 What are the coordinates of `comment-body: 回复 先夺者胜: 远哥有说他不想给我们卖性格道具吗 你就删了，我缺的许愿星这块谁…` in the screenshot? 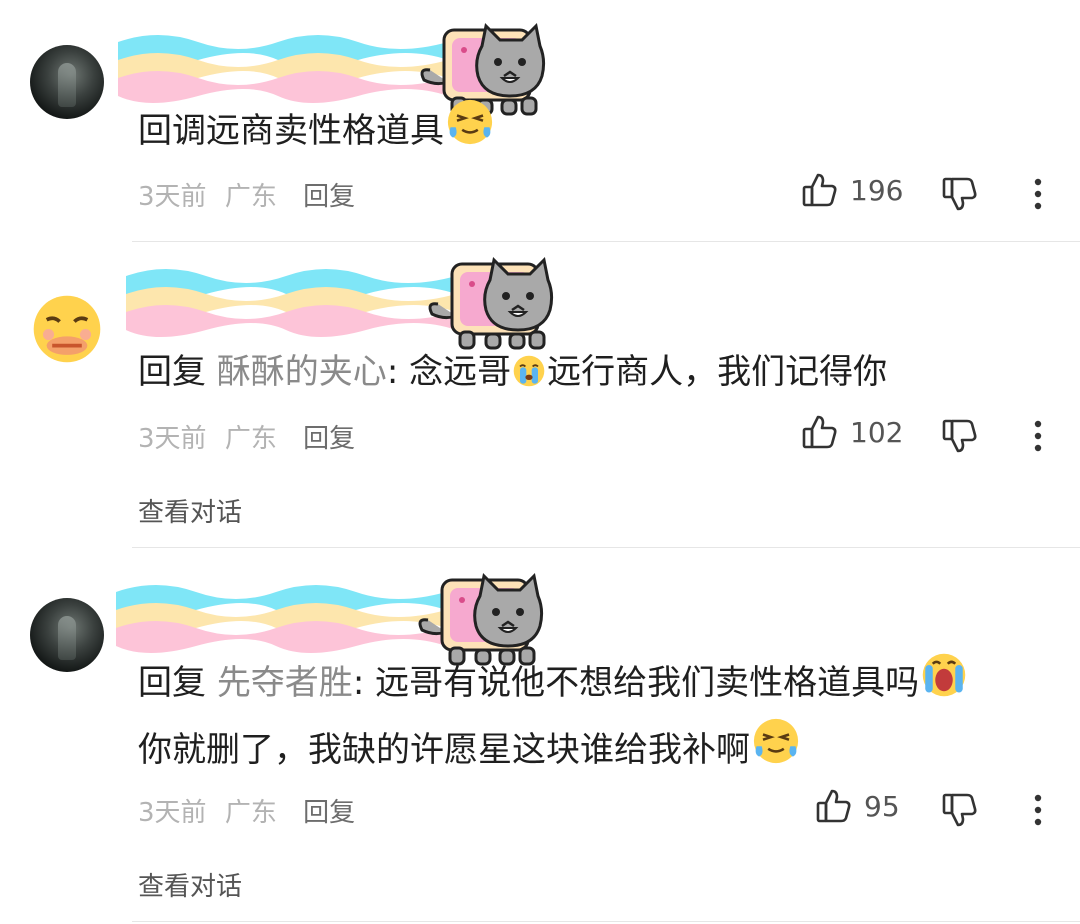 It's located at (553, 716).